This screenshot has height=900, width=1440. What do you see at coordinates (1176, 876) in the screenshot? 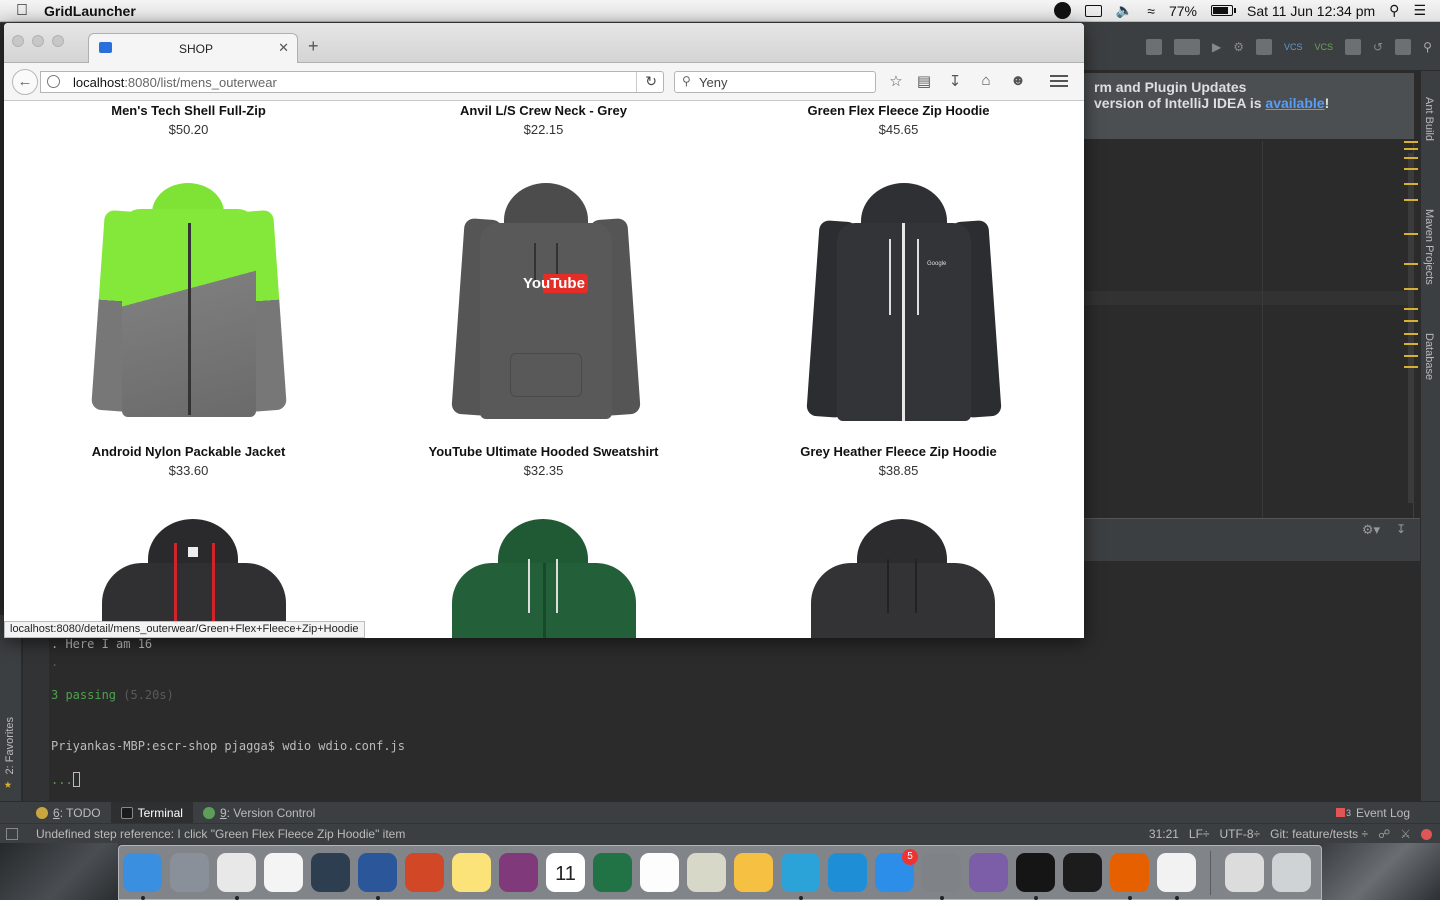
I see `java-icon` at bounding box center [1176, 876].